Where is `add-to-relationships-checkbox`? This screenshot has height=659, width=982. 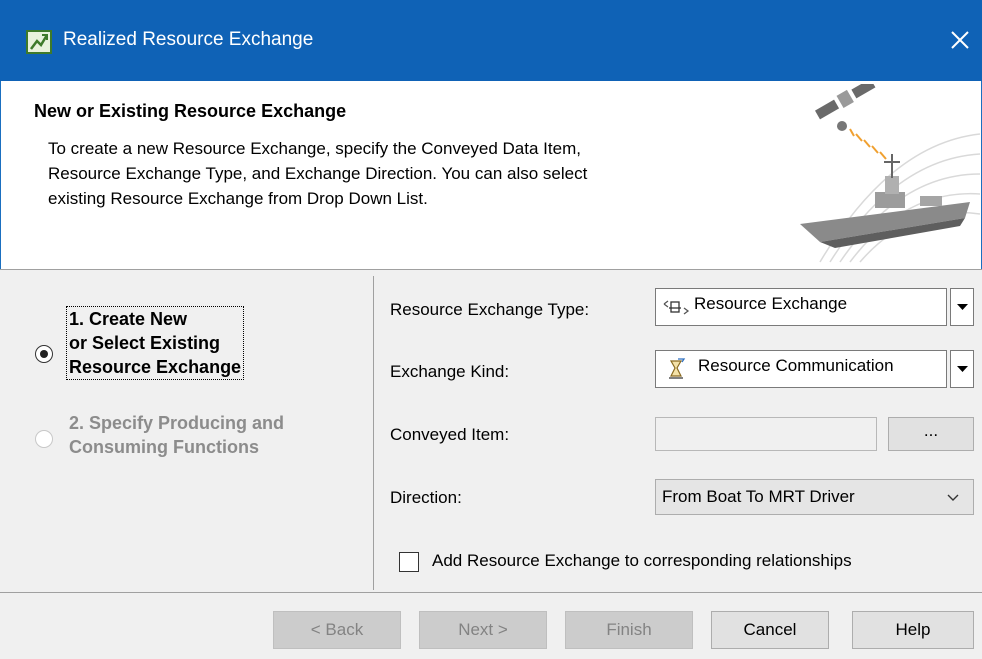
add-to-relationships-checkbox is located at coordinates (409, 562).